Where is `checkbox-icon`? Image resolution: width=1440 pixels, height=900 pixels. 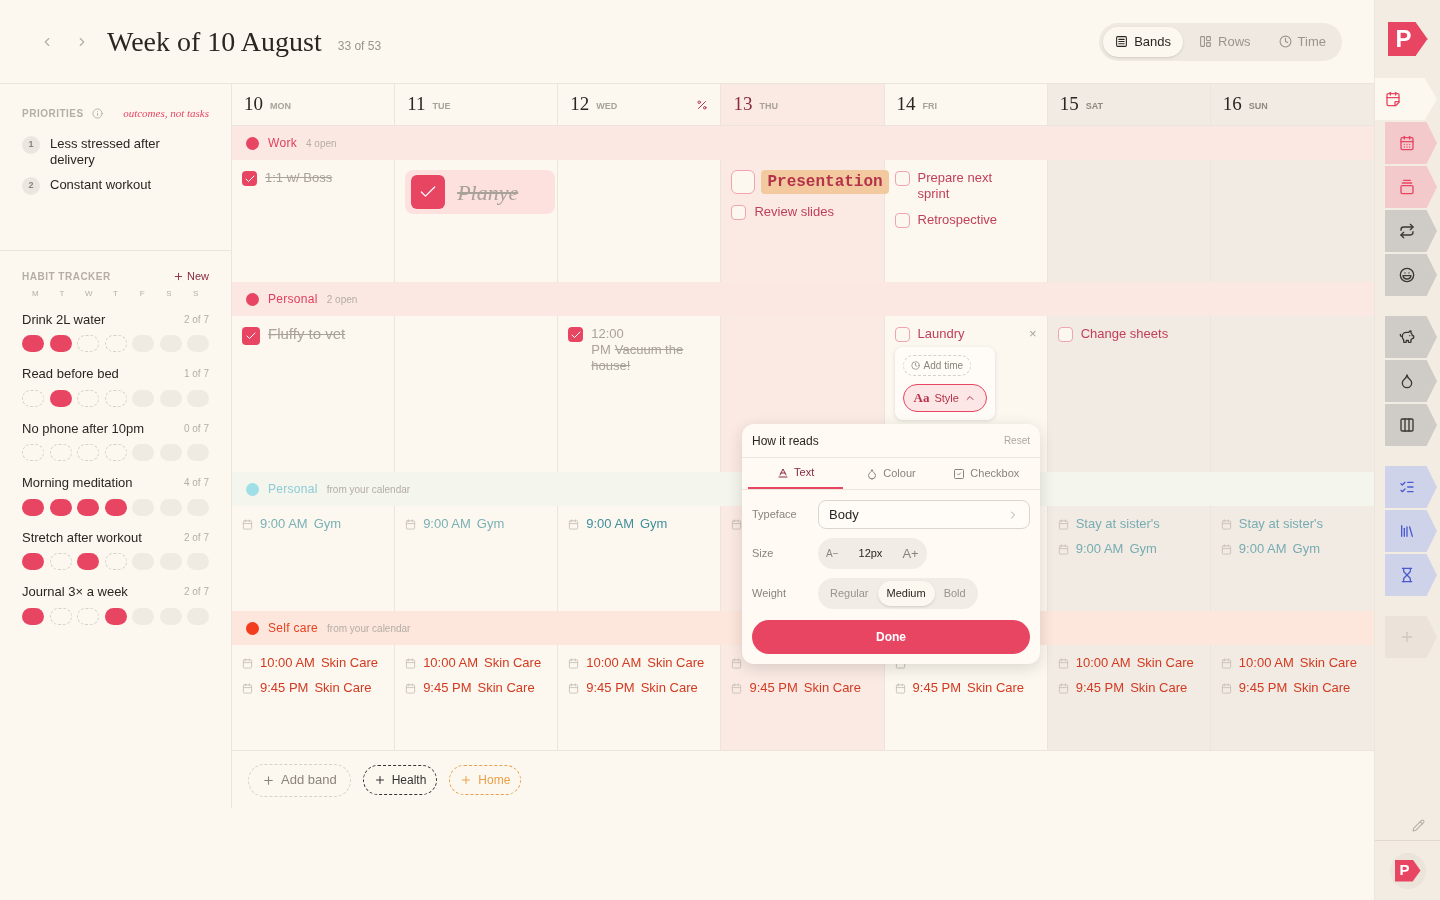
checkbox-icon is located at coordinates (959, 473).